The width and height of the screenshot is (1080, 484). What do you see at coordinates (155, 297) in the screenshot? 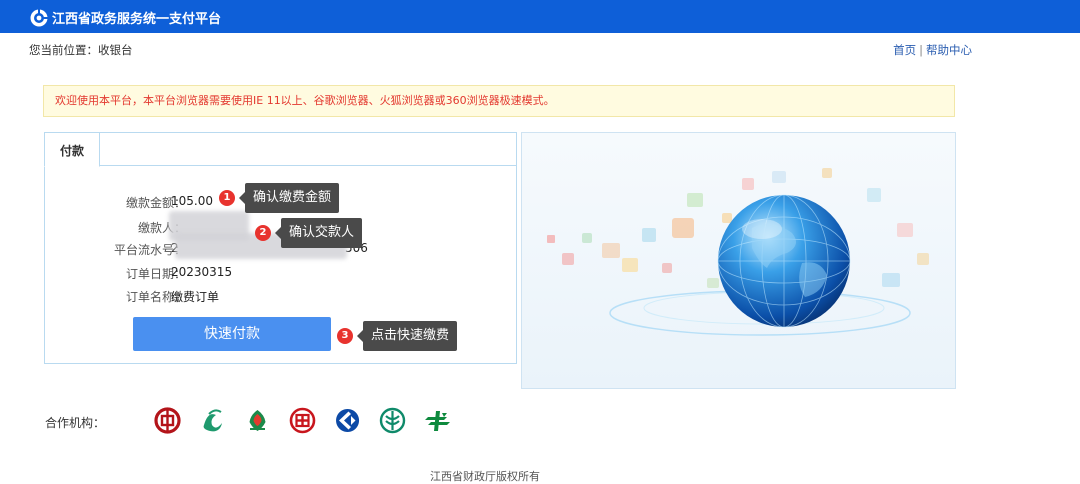
I see `order-name-label: 订单名称：` at bounding box center [155, 297].